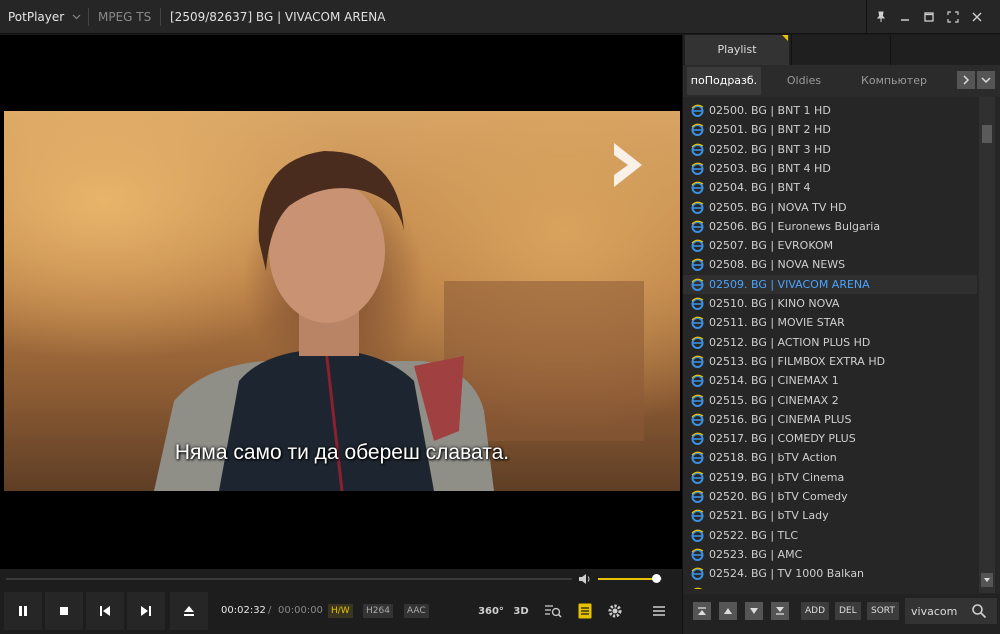  I want to click on playlist-search-icon, so click(553, 611).